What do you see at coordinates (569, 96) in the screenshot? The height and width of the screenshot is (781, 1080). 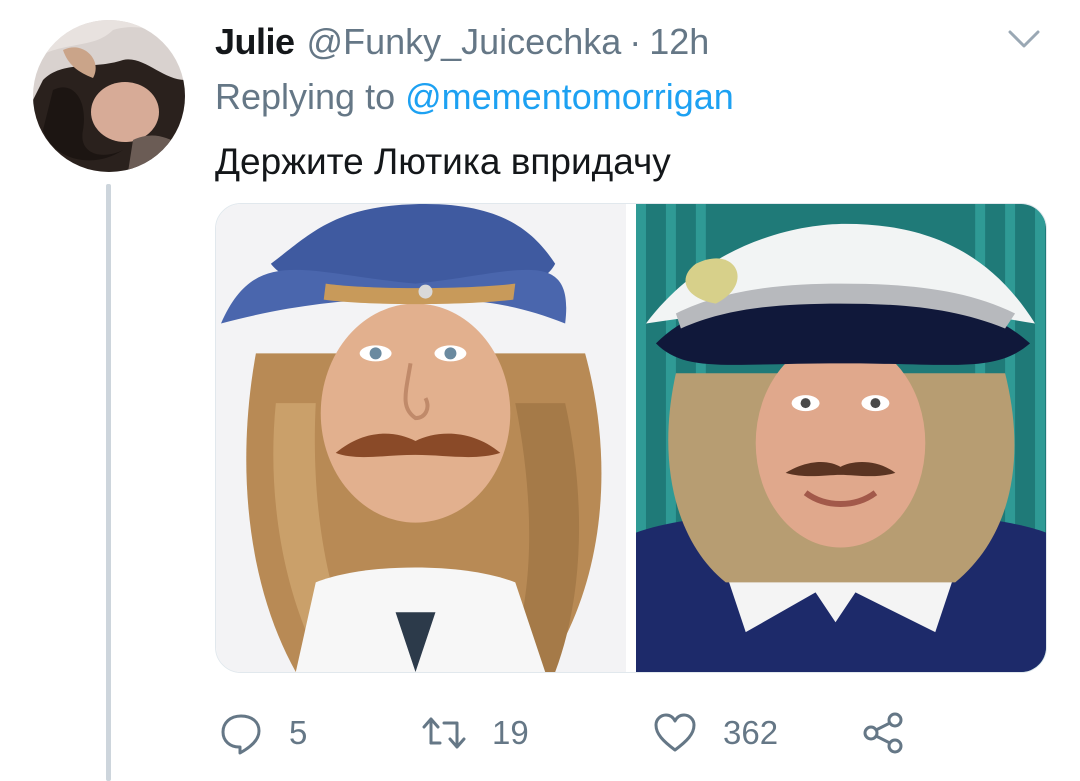 I see `replying-to-handle: @mementomorrigan` at bounding box center [569, 96].